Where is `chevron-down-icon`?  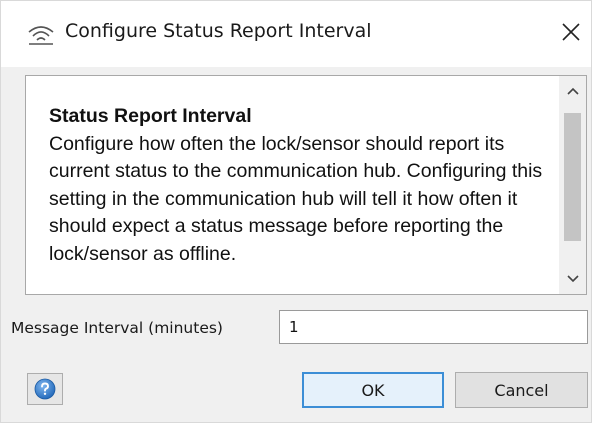
chevron-down-icon is located at coordinates (572, 279).